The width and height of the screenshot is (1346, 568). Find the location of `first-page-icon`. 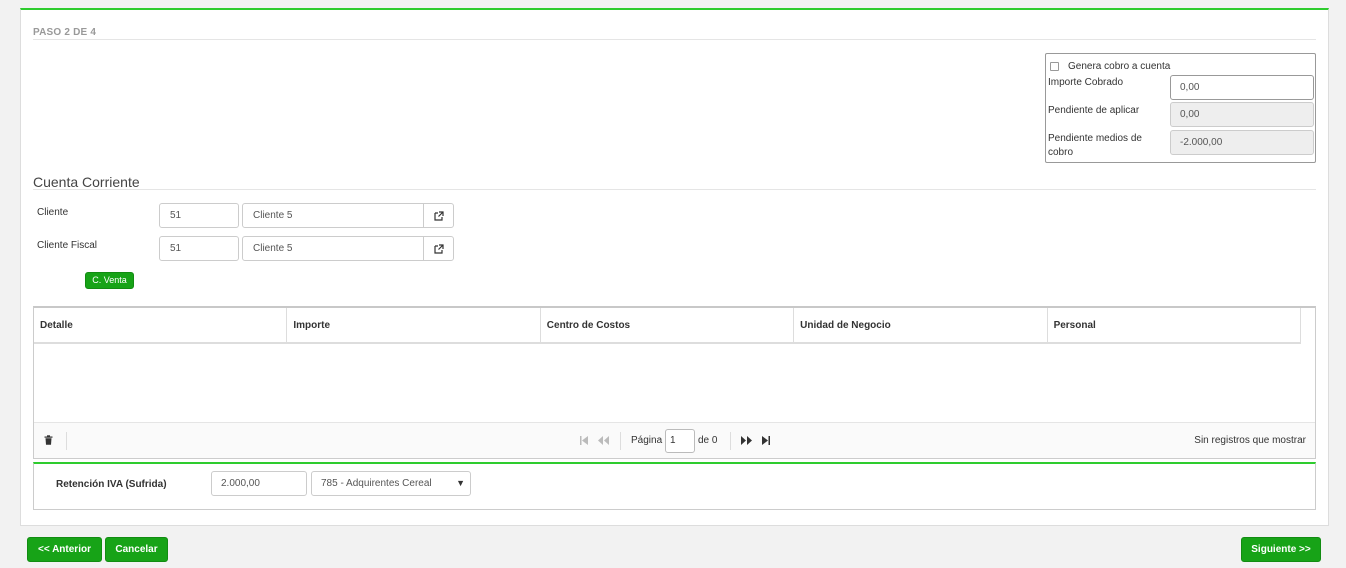

first-page-icon is located at coordinates (584, 440).